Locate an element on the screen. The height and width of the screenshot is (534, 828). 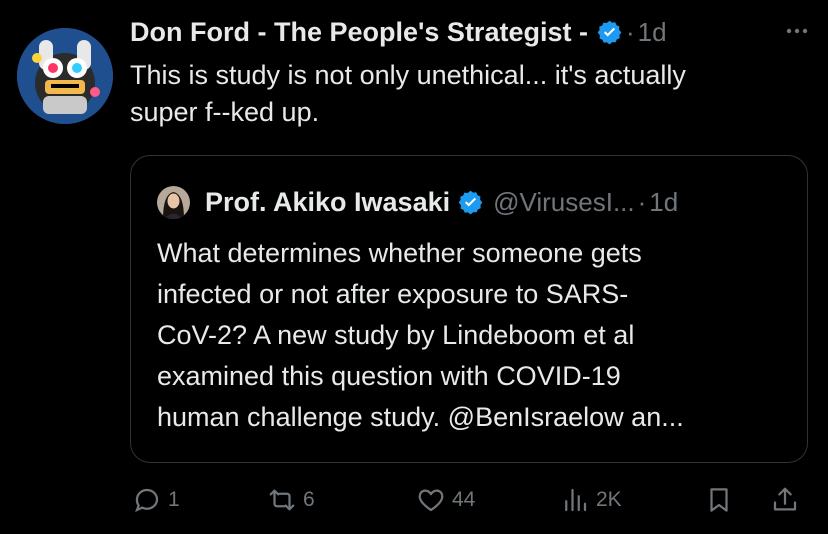
quoted-time: 1d is located at coordinates (664, 201).